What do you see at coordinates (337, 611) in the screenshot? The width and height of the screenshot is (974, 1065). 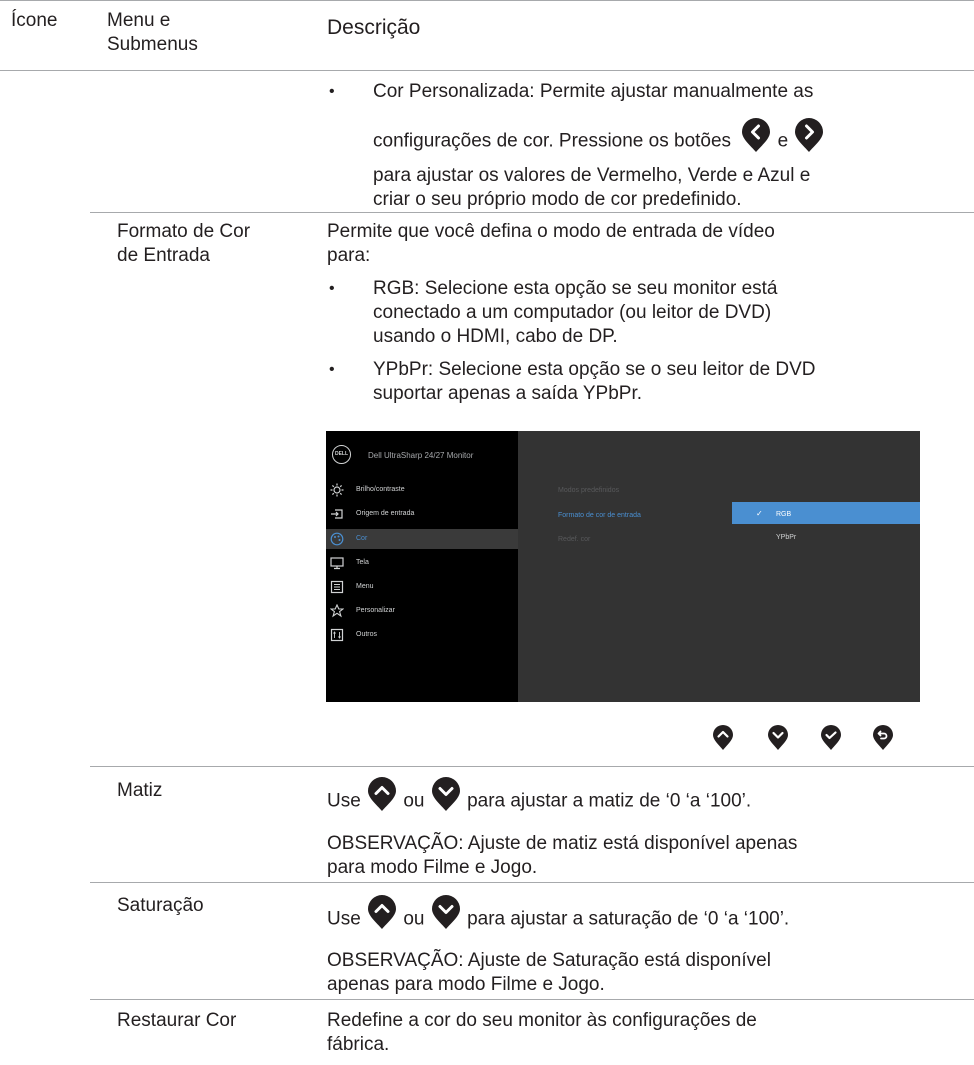 I see `star-icon` at bounding box center [337, 611].